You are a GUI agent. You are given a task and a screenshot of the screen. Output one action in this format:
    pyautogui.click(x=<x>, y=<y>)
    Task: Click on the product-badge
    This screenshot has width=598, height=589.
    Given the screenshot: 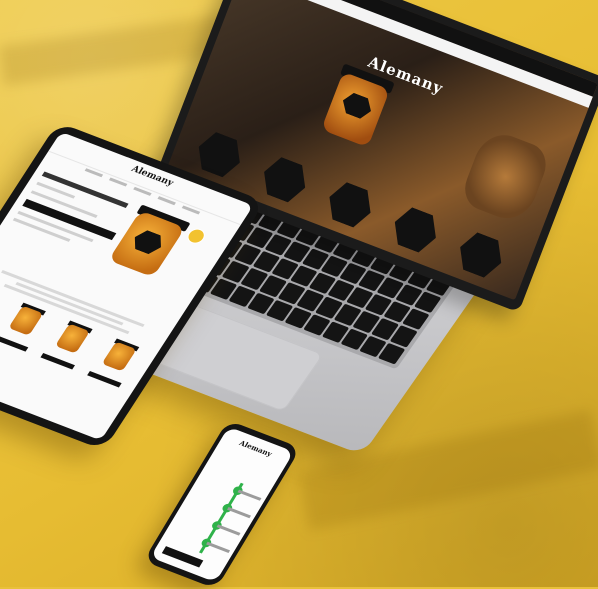 What is the action you would take?
    pyautogui.click(x=196, y=236)
    